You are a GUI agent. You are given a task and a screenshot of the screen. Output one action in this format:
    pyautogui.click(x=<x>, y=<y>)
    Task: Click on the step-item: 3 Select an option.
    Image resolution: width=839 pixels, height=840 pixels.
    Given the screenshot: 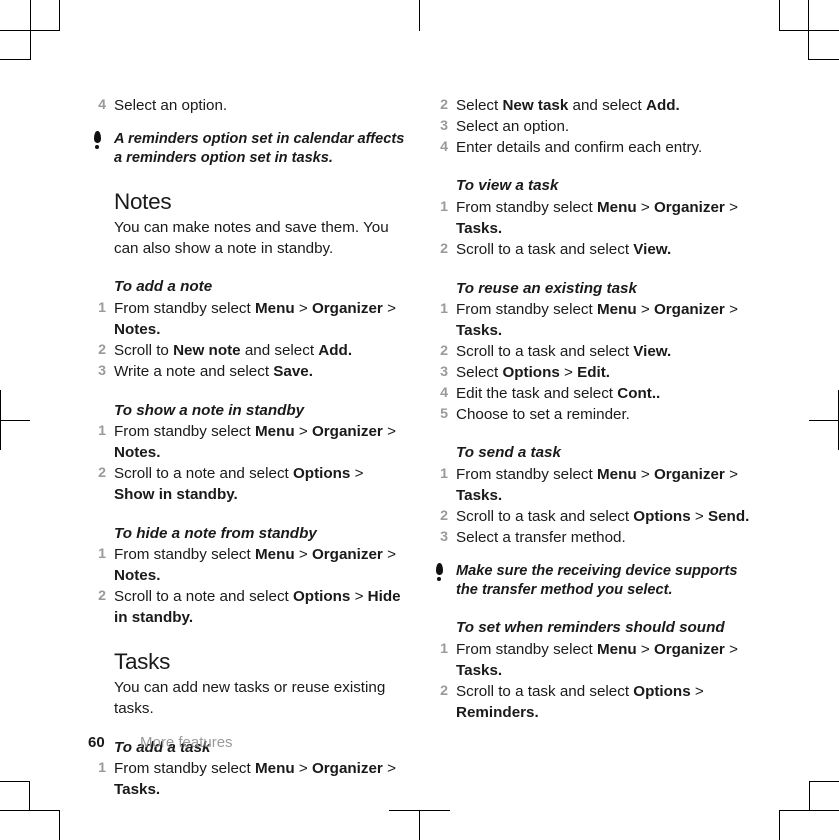 What is the action you would take?
    pyautogui.click(x=590, y=127)
    